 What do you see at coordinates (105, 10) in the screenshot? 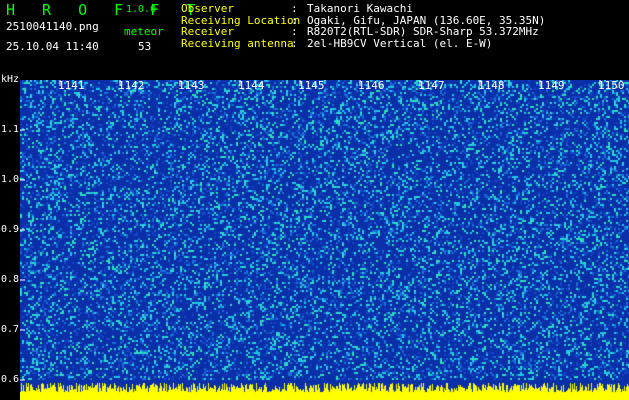
I see `app-title: H R O F F T` at bounding box center [105, 10].